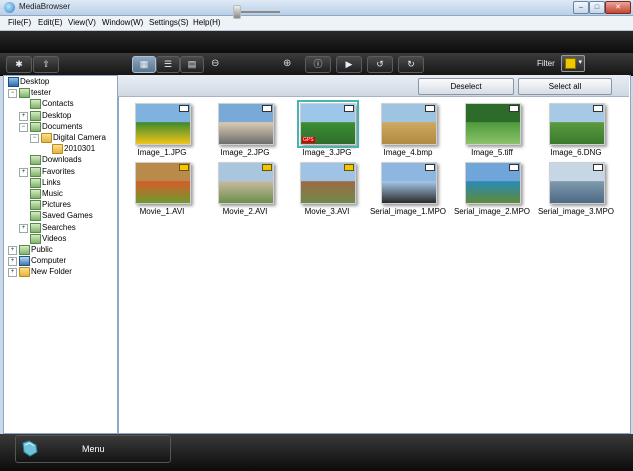  Describe the element at coordinates (162, 211) in the screenshot. I see `file-name-label: Movie_1.AVI` at that location.